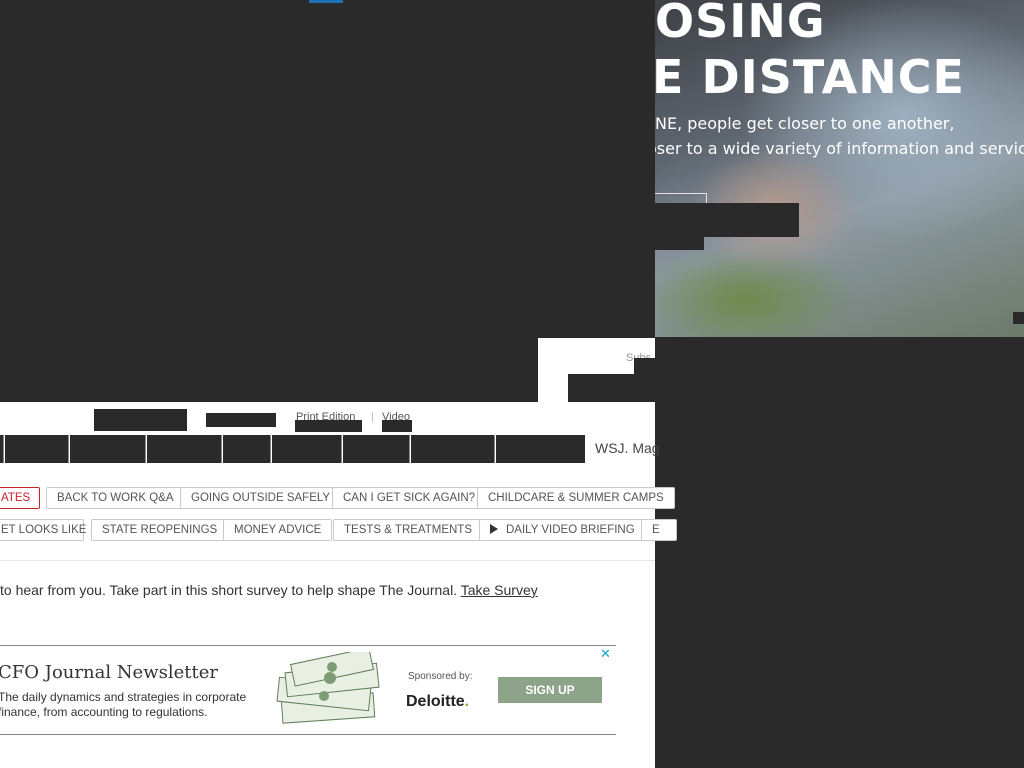  I want to click on take-survey-link: Take Survey, so click(499, 590).